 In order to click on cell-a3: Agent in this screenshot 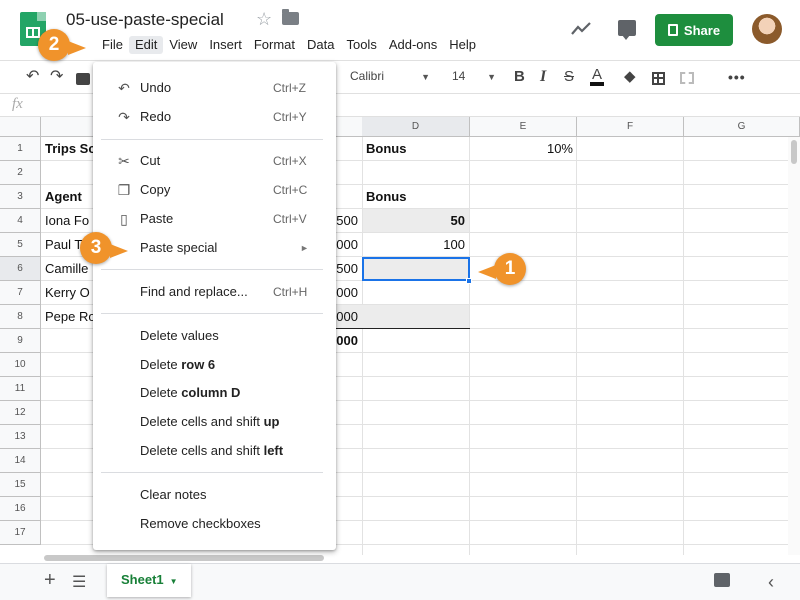, I will do `click(71, 197)`.